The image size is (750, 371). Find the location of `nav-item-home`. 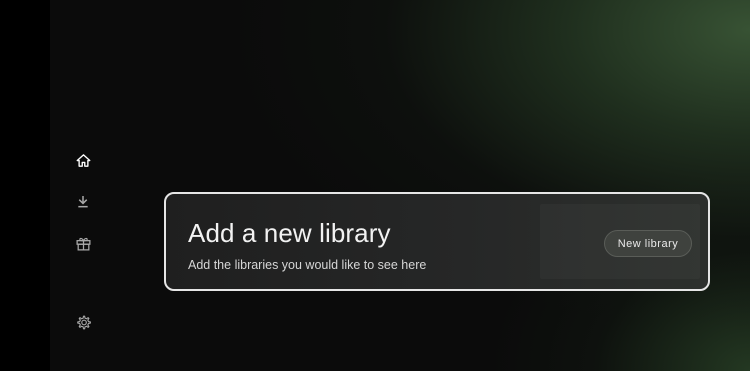

nav-item-home is located at coordinates (83, 160).